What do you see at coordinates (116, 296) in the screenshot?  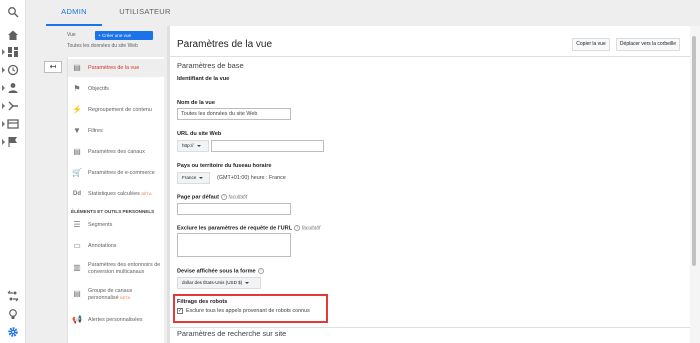 I see `menu-item-custom-channel-group: ▤ Groupe de canaux personnalisé BÊTA` at bounding box center [116, 296].